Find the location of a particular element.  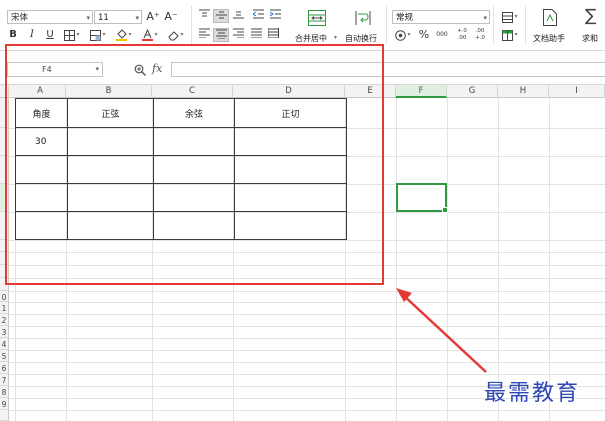

watermark-text: 最需教育 is located at coordinates (532, 393).